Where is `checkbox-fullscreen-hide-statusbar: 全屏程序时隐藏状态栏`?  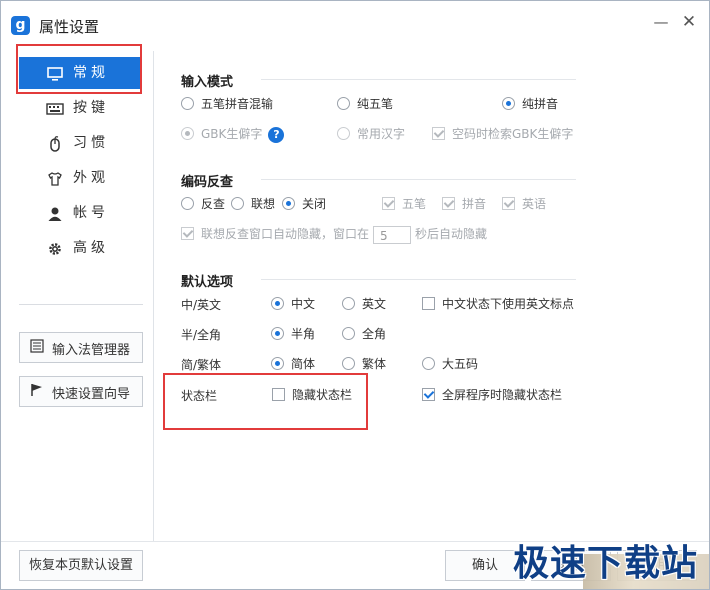 checkbox-fullscreen-hide-statusbar: 全屏程序时隐藏状态栏 is located at coordinates (492, 395).